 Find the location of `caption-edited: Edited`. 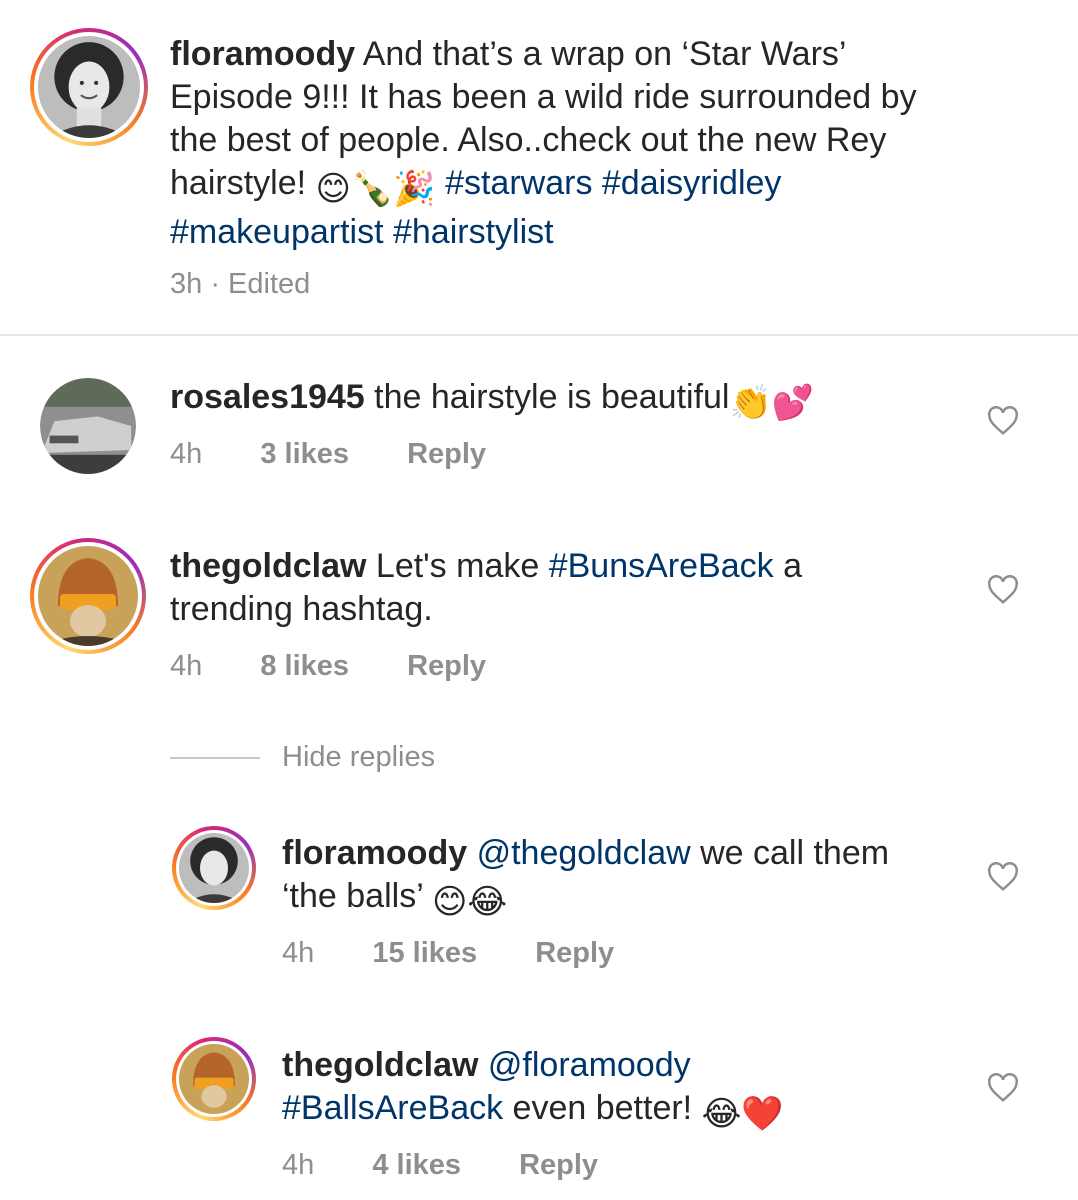

caption-edited: Edited is located at coordinates (269, 284).